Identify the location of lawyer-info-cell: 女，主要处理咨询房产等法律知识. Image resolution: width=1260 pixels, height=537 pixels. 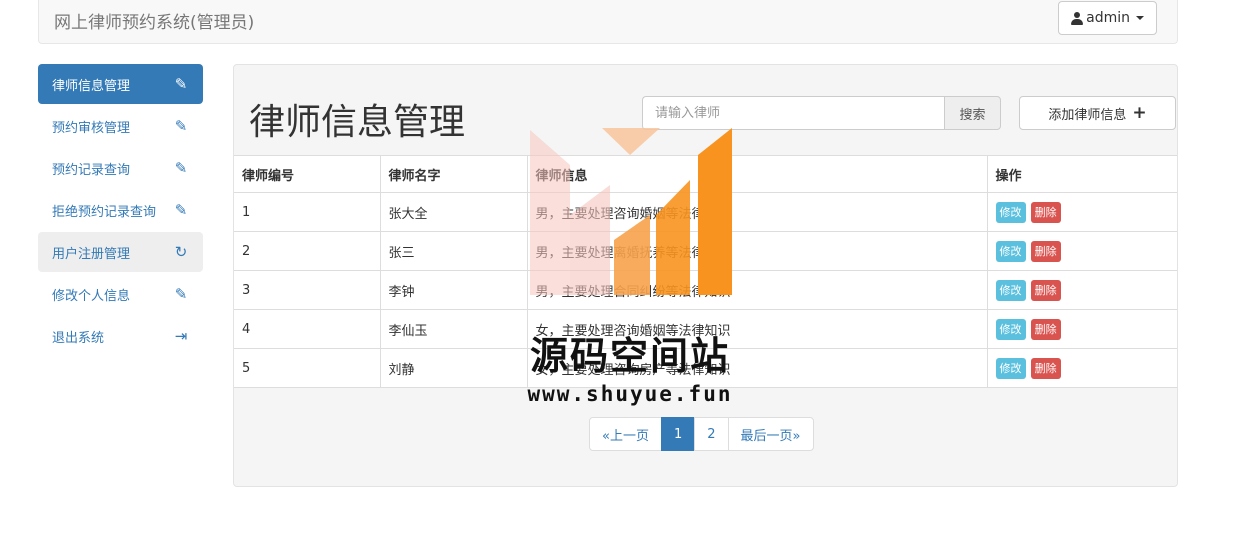
(757, 368).